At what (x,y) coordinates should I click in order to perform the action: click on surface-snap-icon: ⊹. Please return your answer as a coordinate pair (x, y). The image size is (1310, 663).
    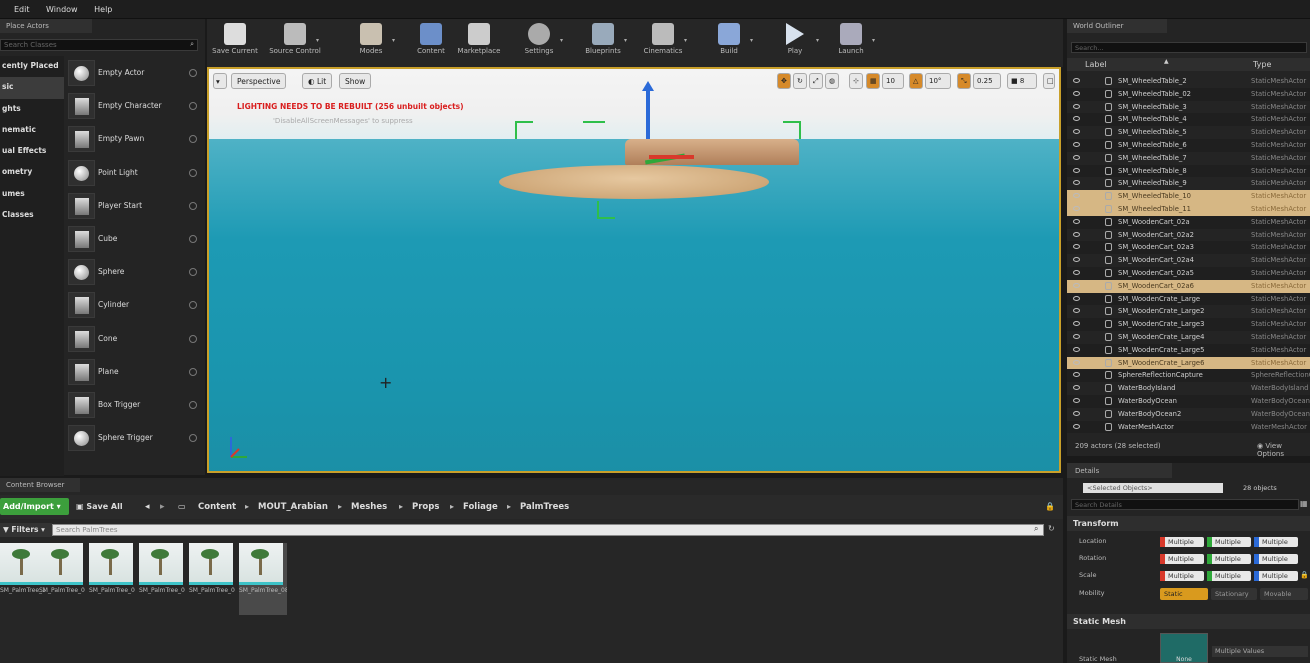
    Looking at the image, I should click on (856, 81).